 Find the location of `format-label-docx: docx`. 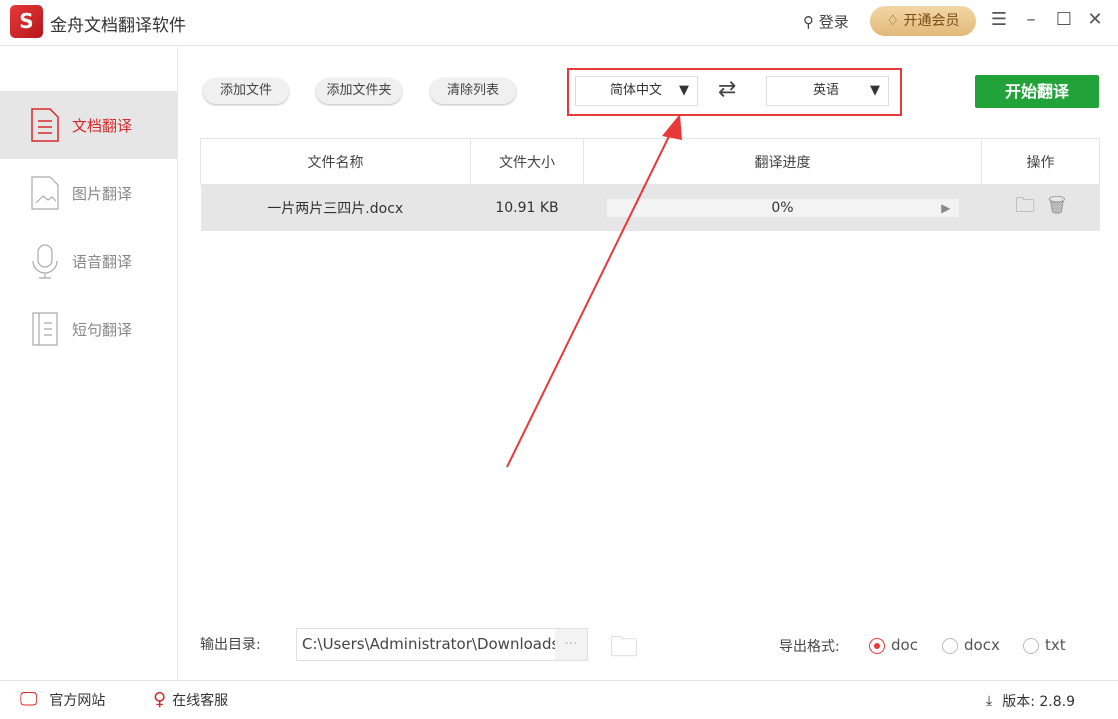

format-label-docx: docx is located at coordinates (982, 645).